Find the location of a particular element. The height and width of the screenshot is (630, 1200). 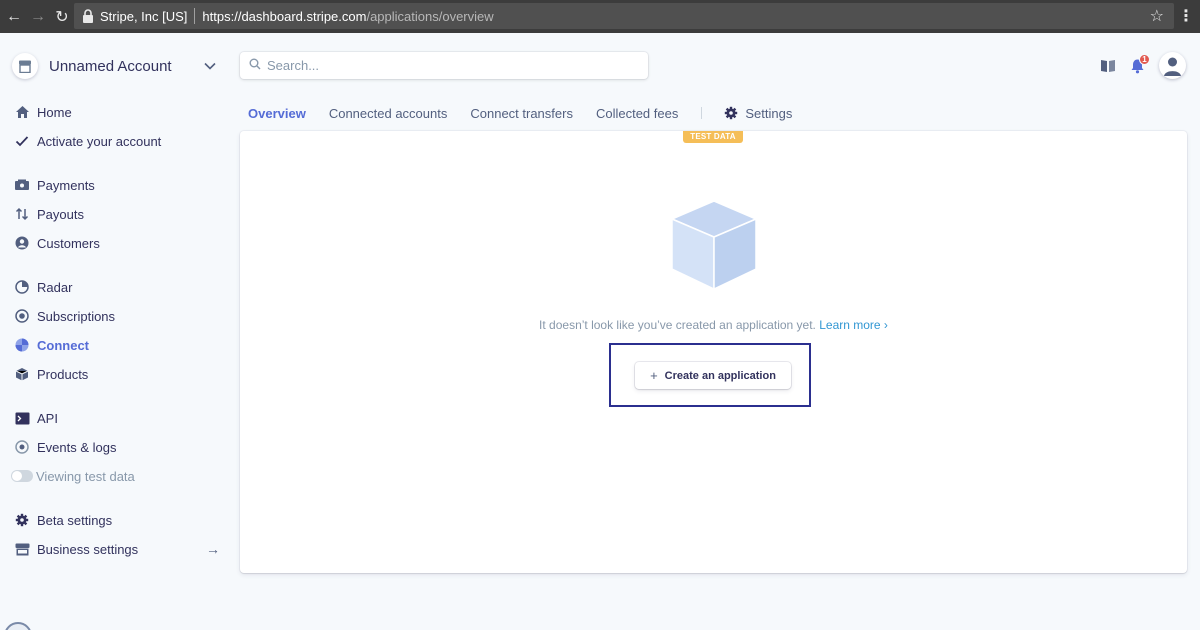

home-icon is located at coordinates (22, 112).